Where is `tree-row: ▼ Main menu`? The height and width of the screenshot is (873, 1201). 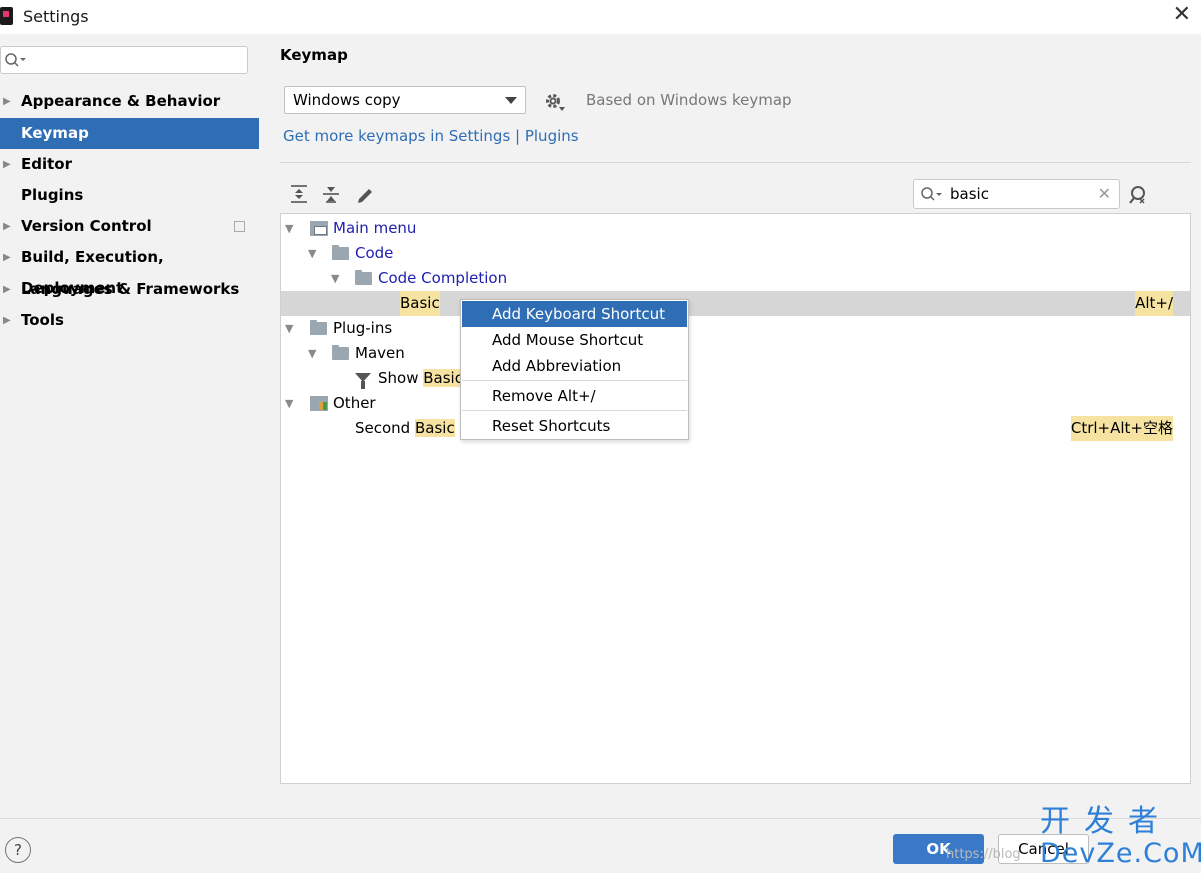
tree-row: ▼ Main menu is located at coordinates (735, 228).